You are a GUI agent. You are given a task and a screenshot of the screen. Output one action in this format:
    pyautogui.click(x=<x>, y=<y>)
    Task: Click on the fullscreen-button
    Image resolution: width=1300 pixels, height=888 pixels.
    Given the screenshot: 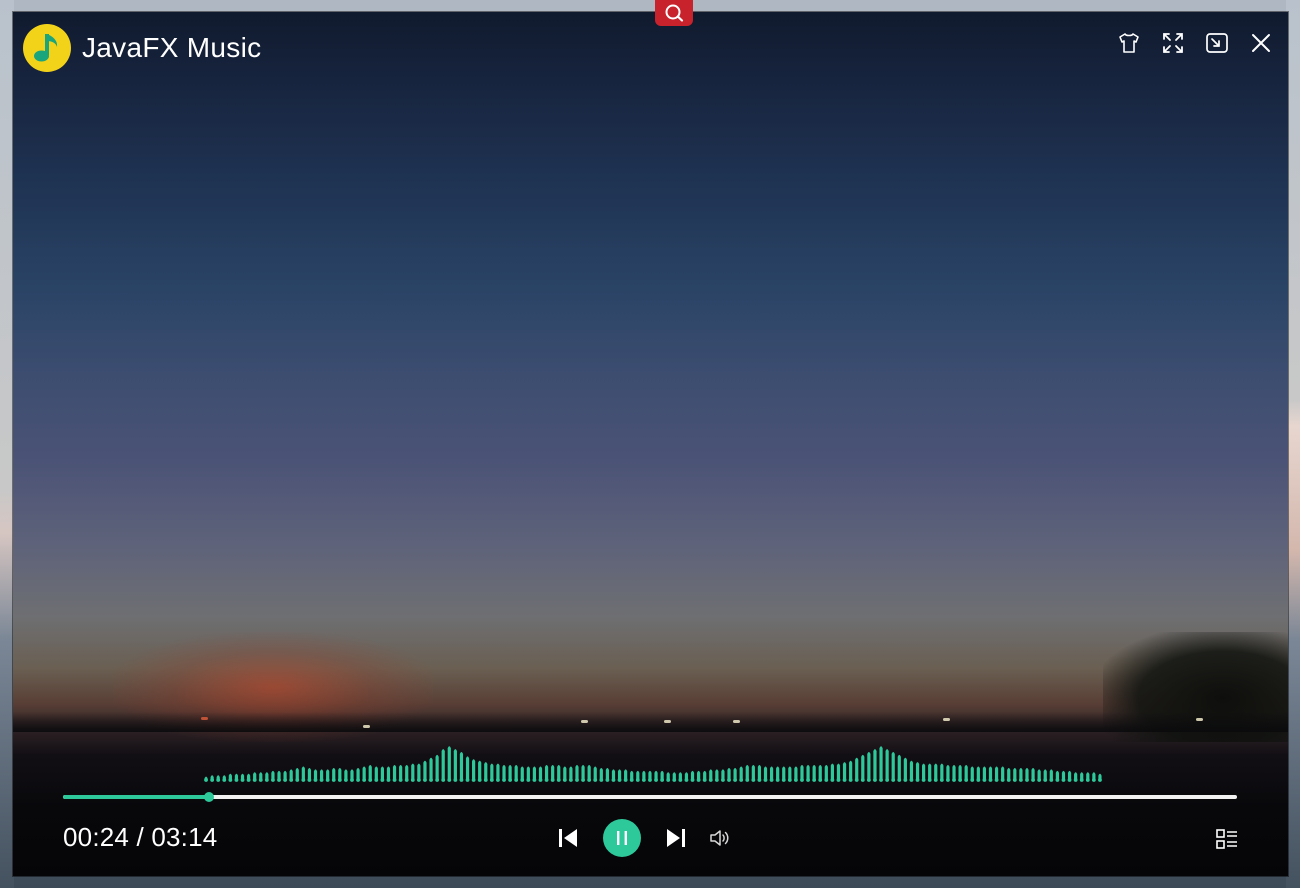 What is the action you would take?
    pyautogui.click(x=1173, y=43)
    